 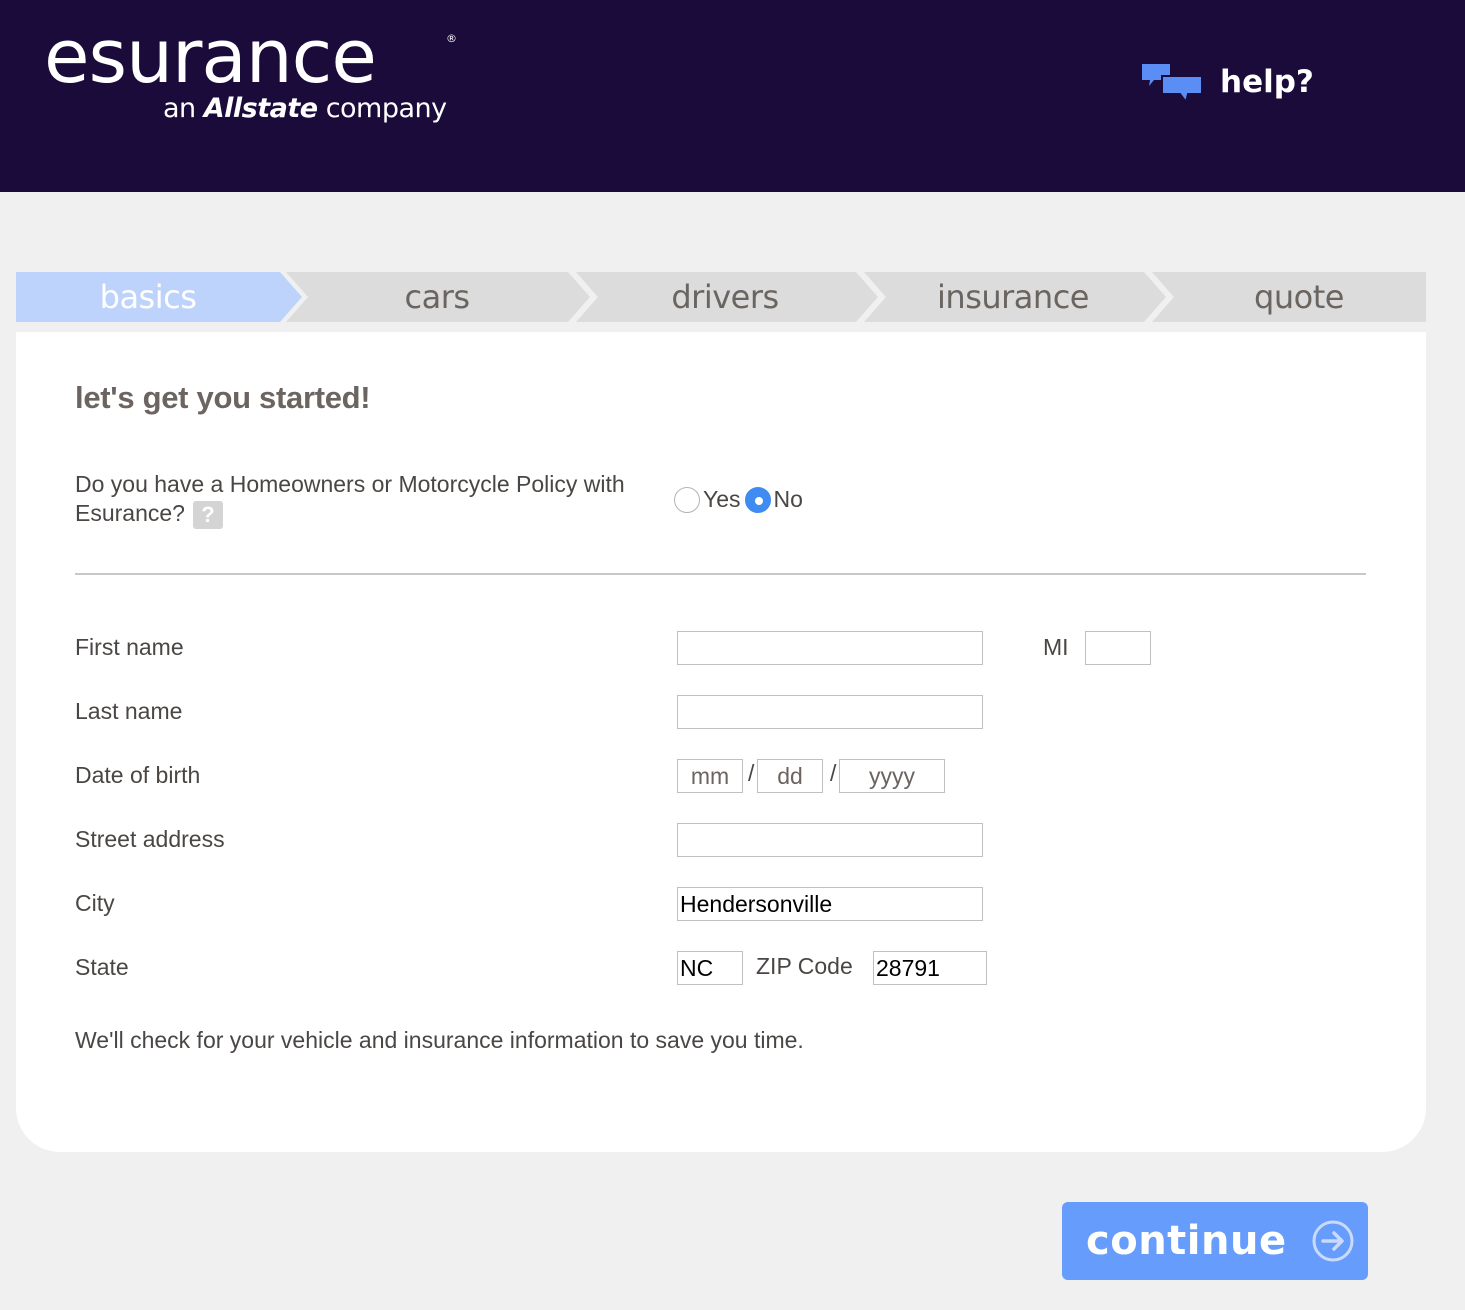 What do you see at coordinates (207, 514) in the screenshot?
I see `question-help-icon: ?` at bounding box center [207, 514].